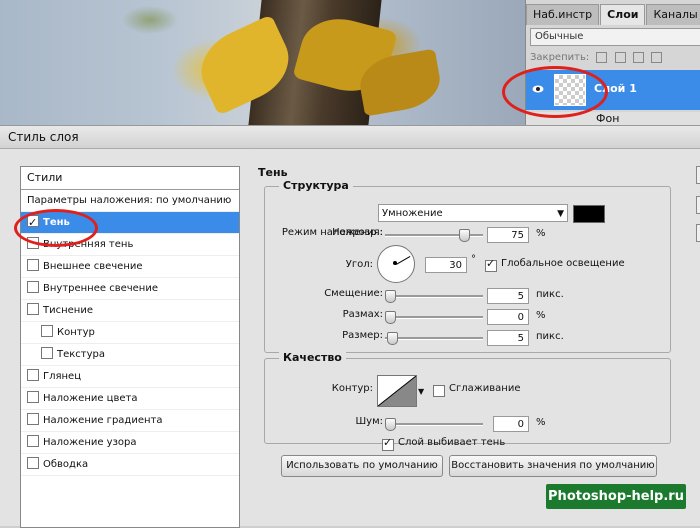 The width and height of the screenshot is (700, 528). I want to click on size-unit: пикс., so click(550, 336).